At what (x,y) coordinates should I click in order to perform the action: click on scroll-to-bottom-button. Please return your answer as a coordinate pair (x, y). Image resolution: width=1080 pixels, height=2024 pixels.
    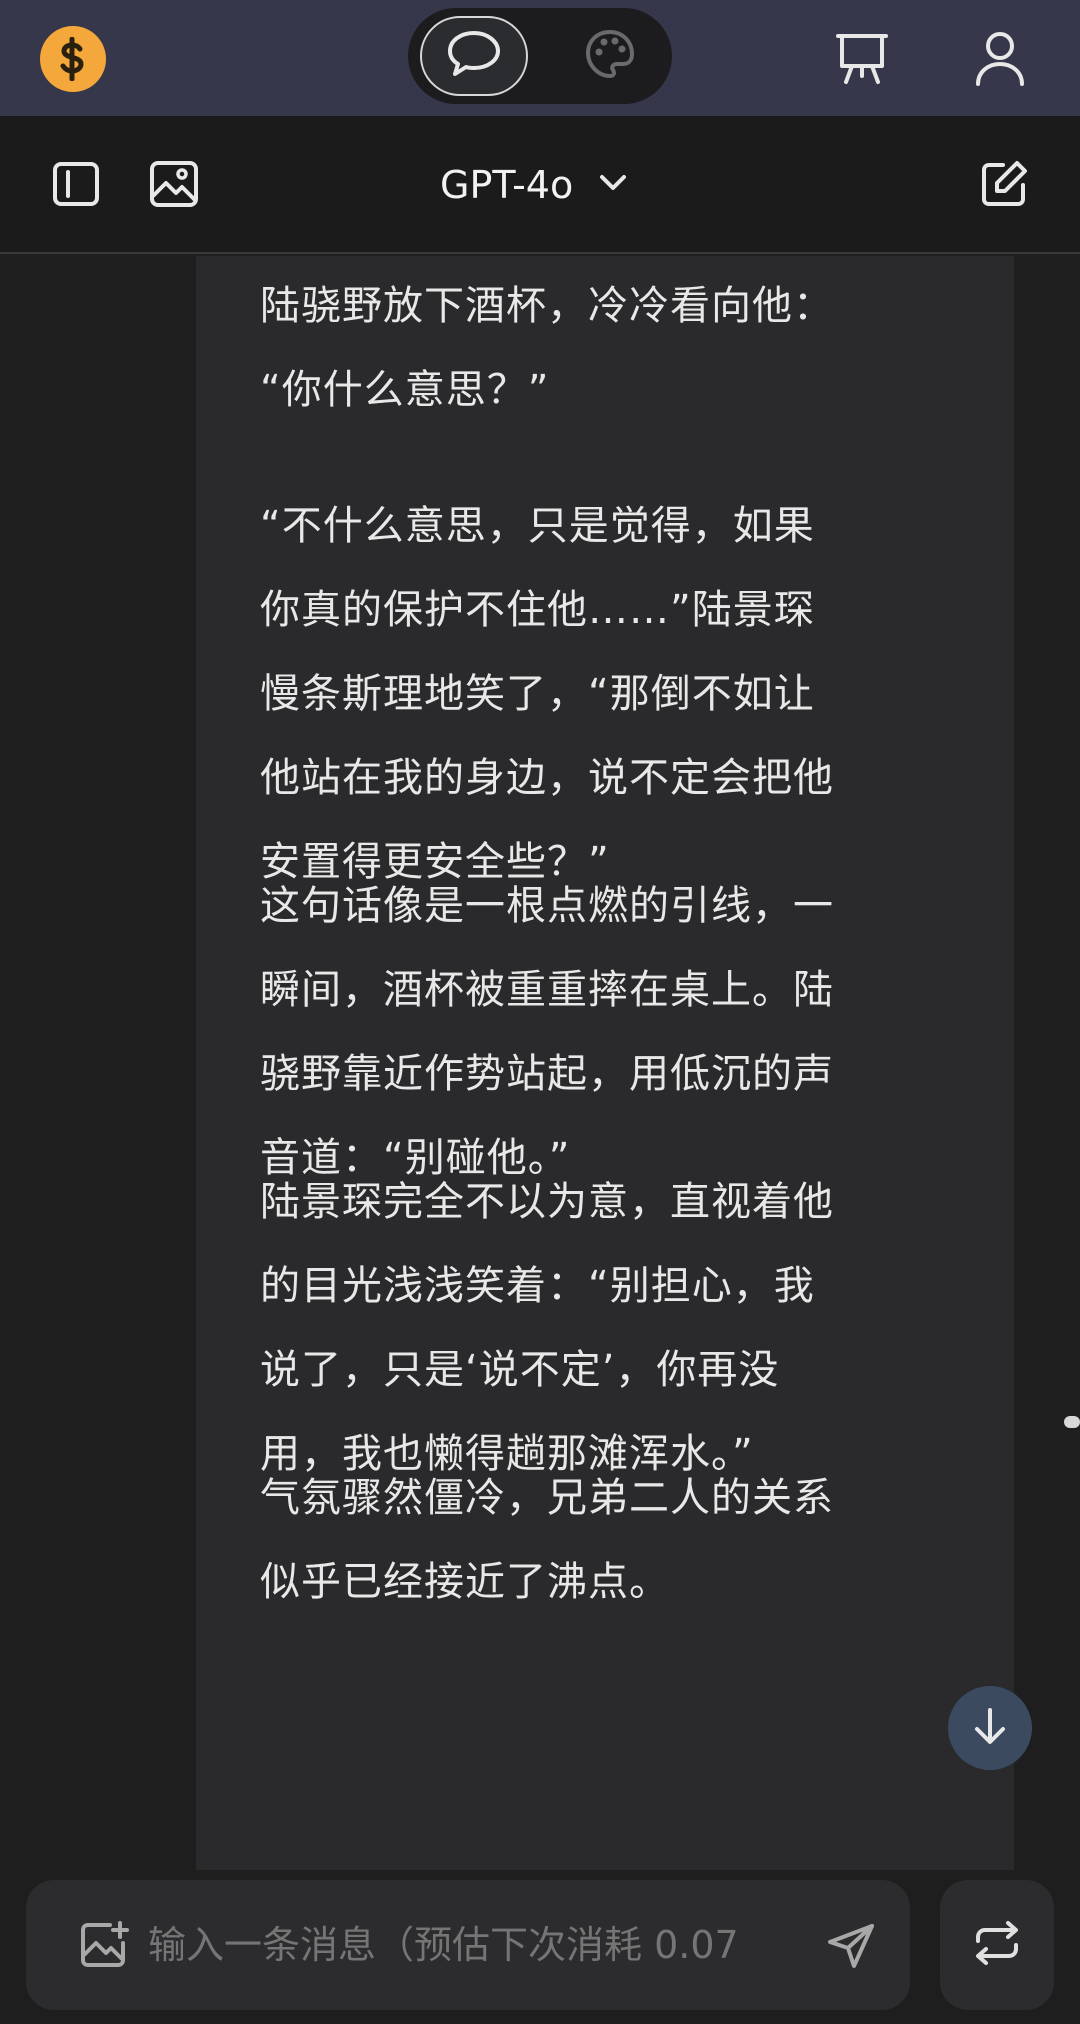
    Looking at the image, I should click on (990, 1728).